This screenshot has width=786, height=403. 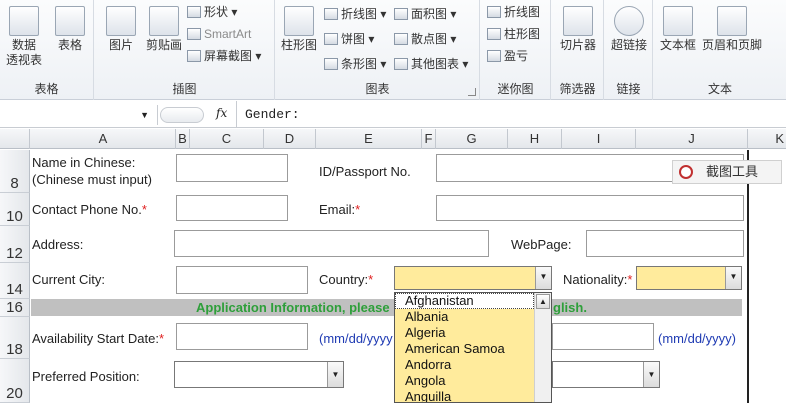 I want to click on clipart-button: 剪贴画, so click(x=164, y=29).